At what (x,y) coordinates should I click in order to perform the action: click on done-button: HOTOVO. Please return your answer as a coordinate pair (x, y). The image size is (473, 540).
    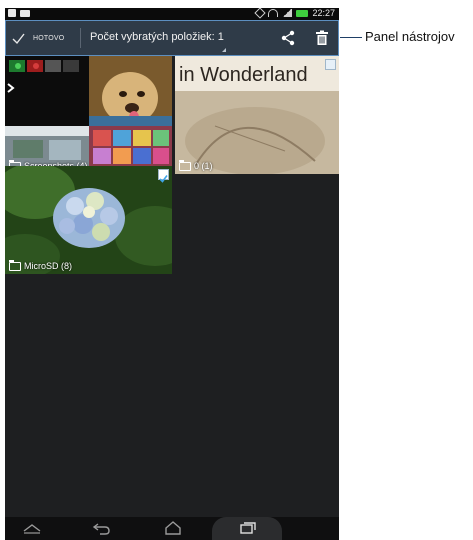
    Looking at the image, I should click on (38, 38).